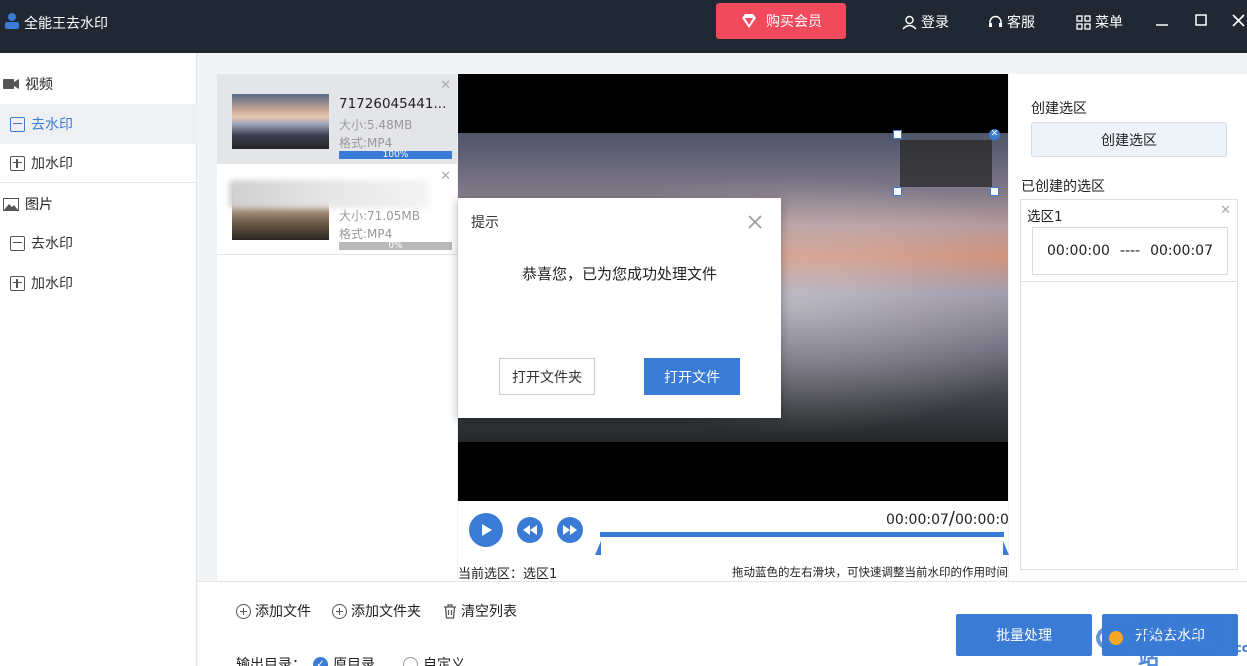  What do you see at coordinates (11, 84) in the screenshot?
I see `video-camera-icon` at bounding box center [11, 84].